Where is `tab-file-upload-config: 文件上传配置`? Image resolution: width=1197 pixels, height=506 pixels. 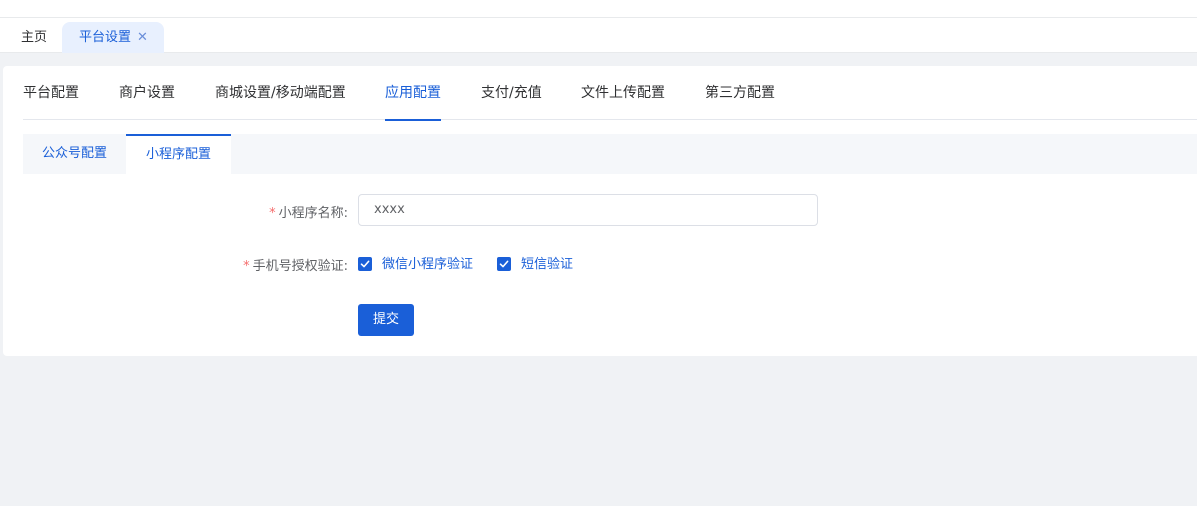 tab-file-upload-config: 文件上传配置 is located at coordinates (623, 93).